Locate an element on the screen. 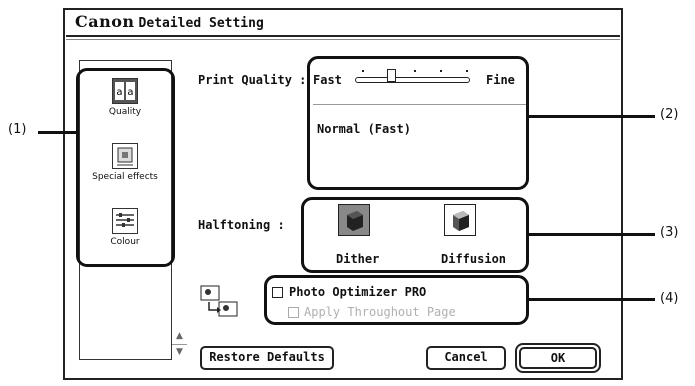  title-divider-thin is located at coordinates (343, 39).